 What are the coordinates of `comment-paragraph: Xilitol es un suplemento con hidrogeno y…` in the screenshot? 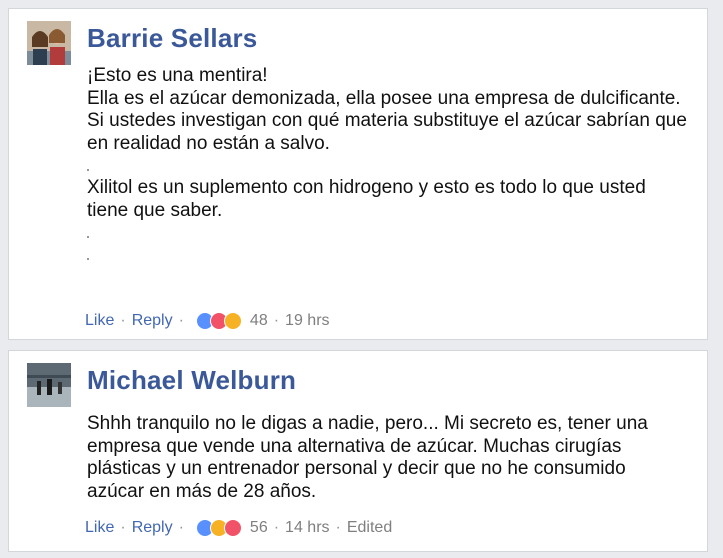 It's located at (366, 199).